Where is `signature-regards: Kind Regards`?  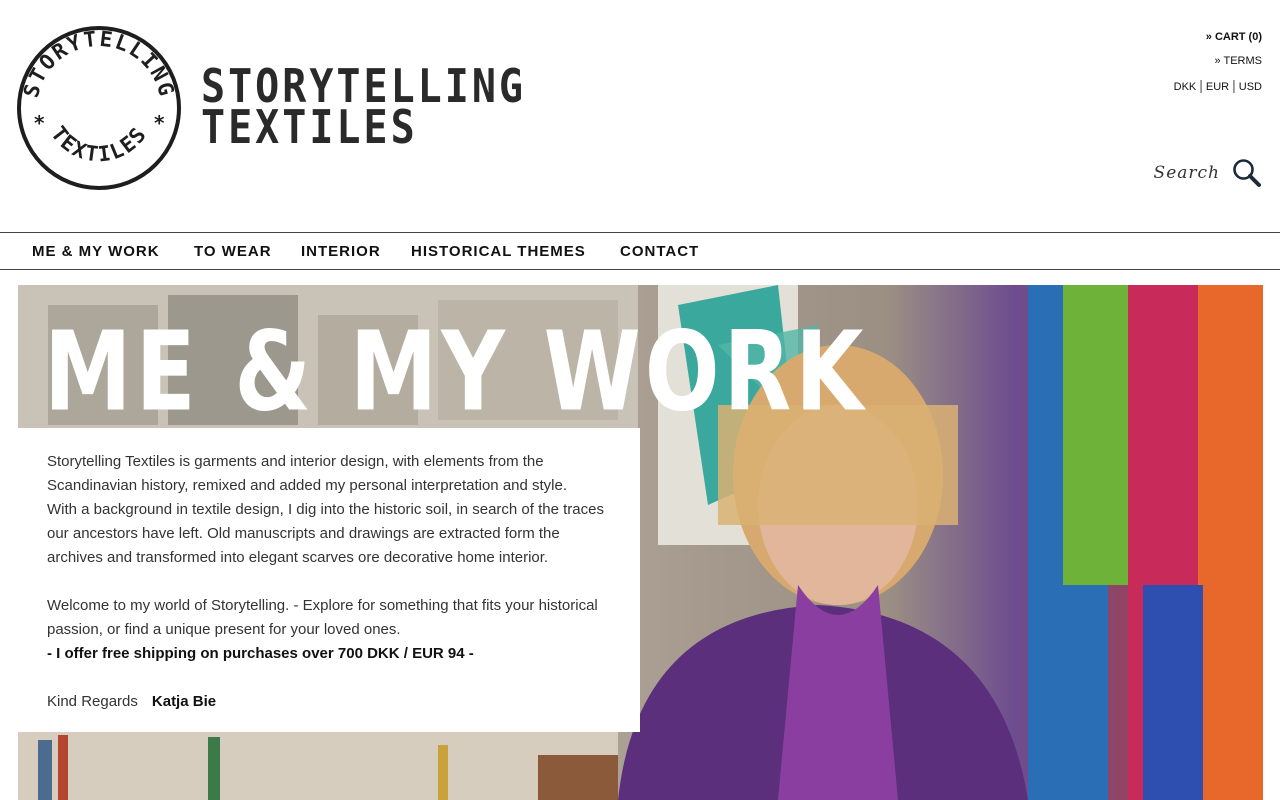 signature-regards: Kind Regards is located at coordinates (92, 701).